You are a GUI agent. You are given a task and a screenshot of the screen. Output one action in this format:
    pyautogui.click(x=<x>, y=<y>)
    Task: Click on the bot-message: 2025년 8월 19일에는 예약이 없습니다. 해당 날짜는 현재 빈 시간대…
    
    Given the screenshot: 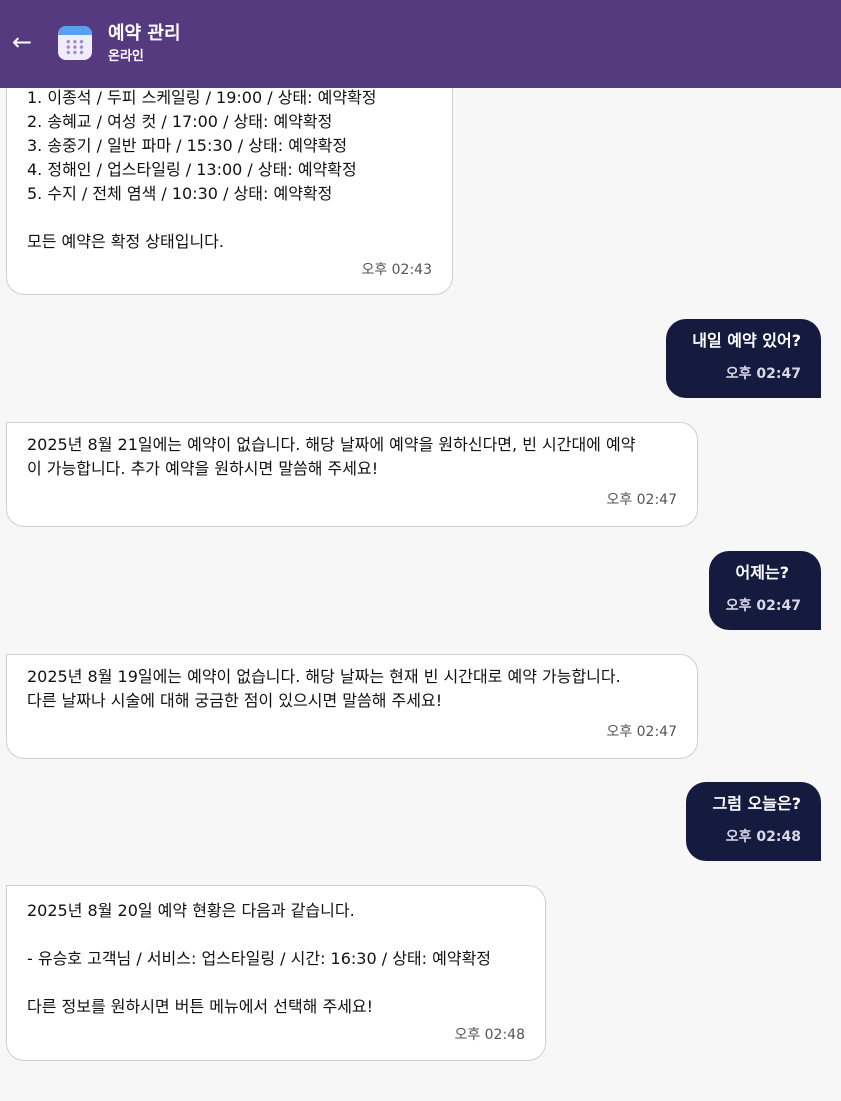 What is the action you would take?
    pyautogui.click(x=352, y=706)
    